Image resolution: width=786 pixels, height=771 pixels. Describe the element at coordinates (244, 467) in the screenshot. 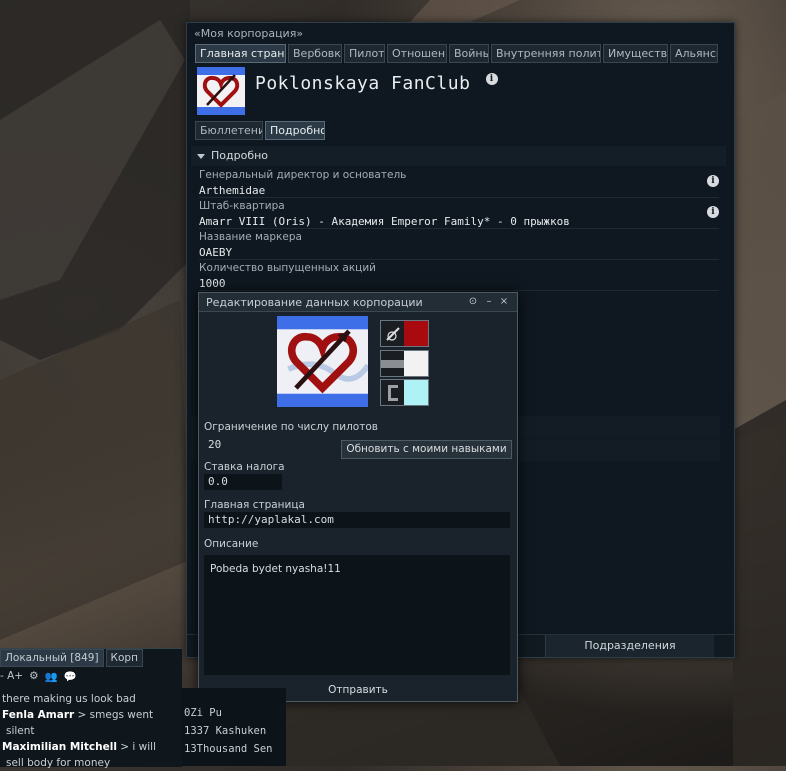

I see `tax-rate-label: Ставка налога` at that location.